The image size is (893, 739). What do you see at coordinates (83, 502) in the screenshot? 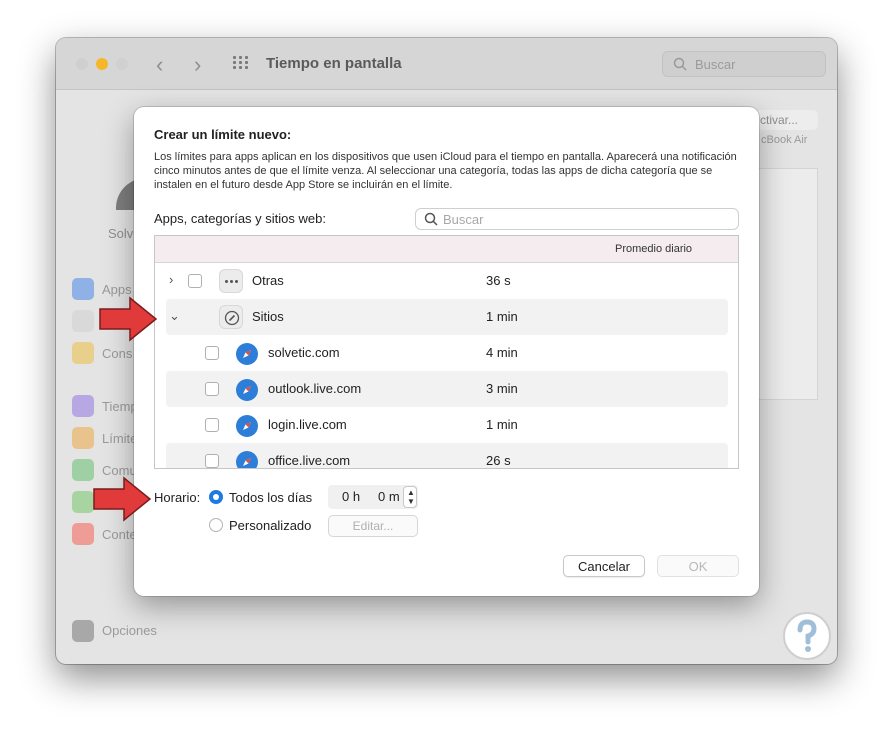
I see `always-allowed-icon` at bounding box center [83, 502].